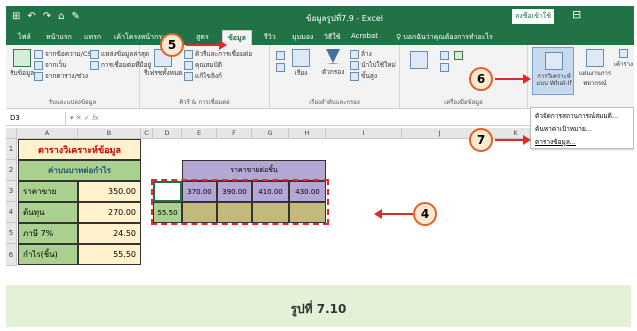 This screenshot has height=331, width=637. Describe the element at coordinates (47, 133) in the screenshot. I see `column-header-a: A` at that location.